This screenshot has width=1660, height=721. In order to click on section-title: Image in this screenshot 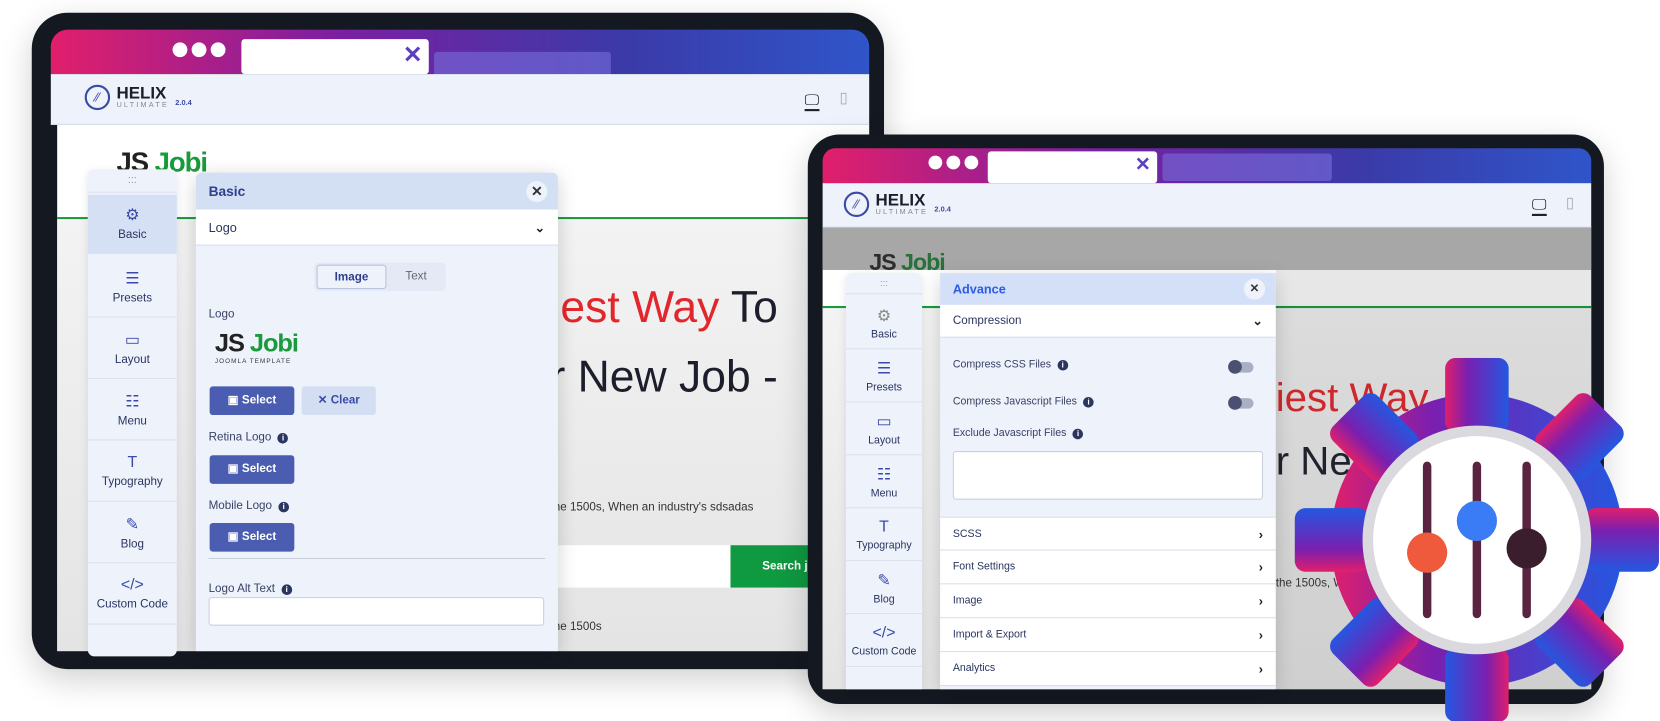, I will do `click(967, 600)`.